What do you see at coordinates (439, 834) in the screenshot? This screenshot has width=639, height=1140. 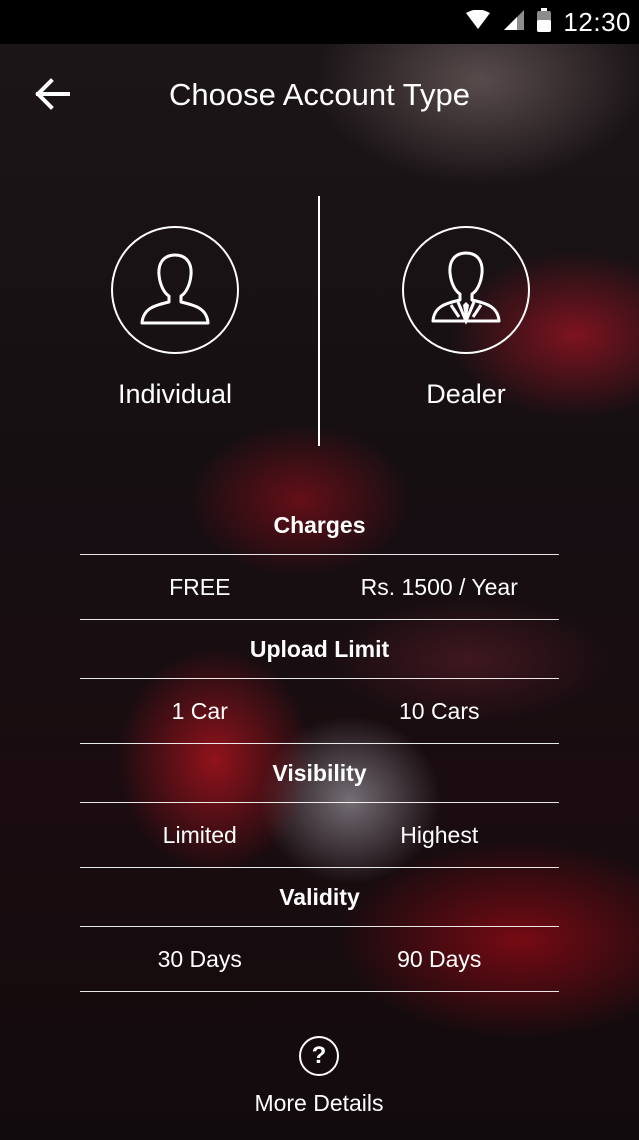 I see `dealer-value: Highest` at bounding box center [439, 834].